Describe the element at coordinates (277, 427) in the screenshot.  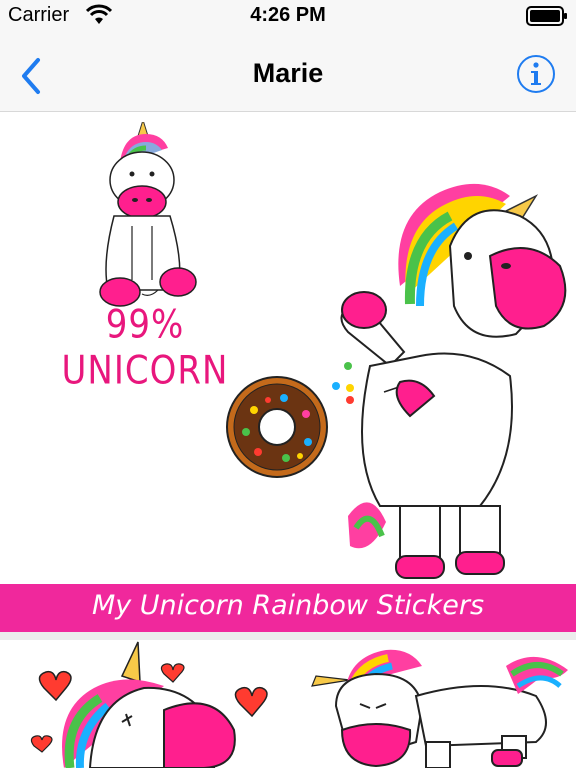
I see `donut-sticker` at that location.